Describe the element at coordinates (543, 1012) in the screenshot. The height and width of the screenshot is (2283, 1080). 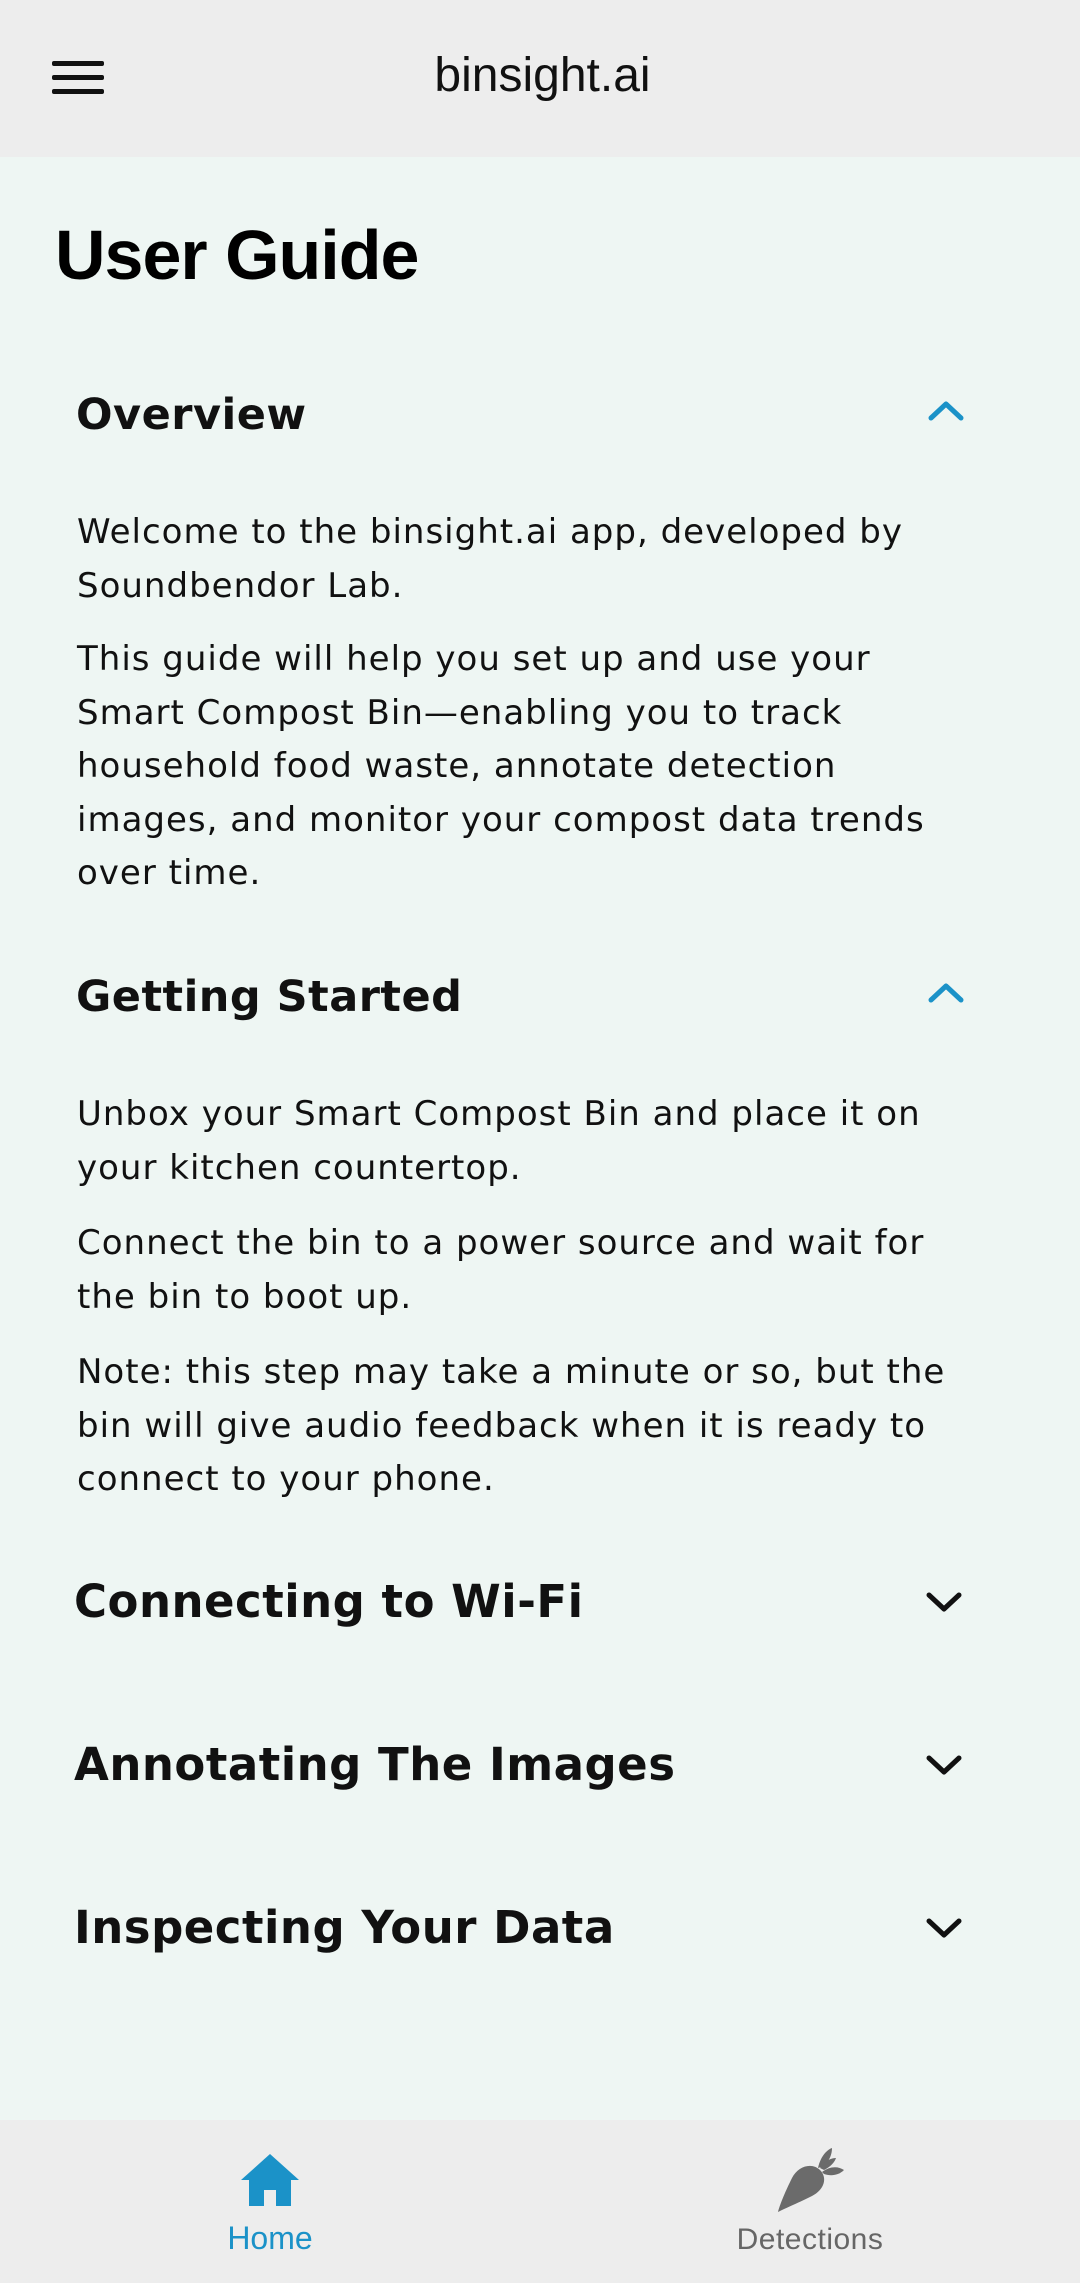
I see `section-header-getting-started: Getting Started` at that location.